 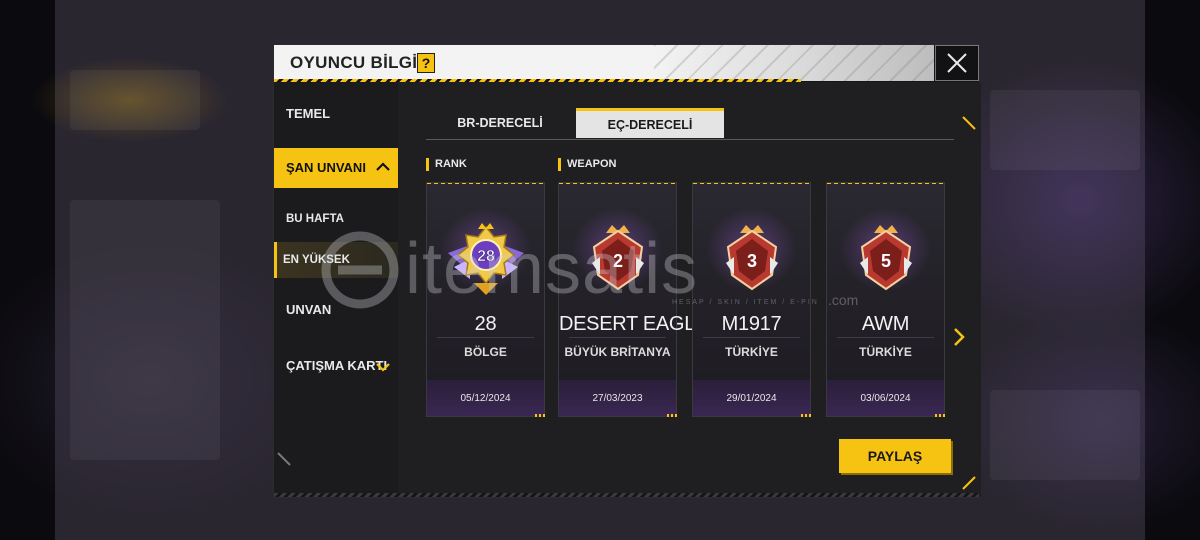 I want to click on weapon-badge-icon: 2, so click(x=617, y=258).